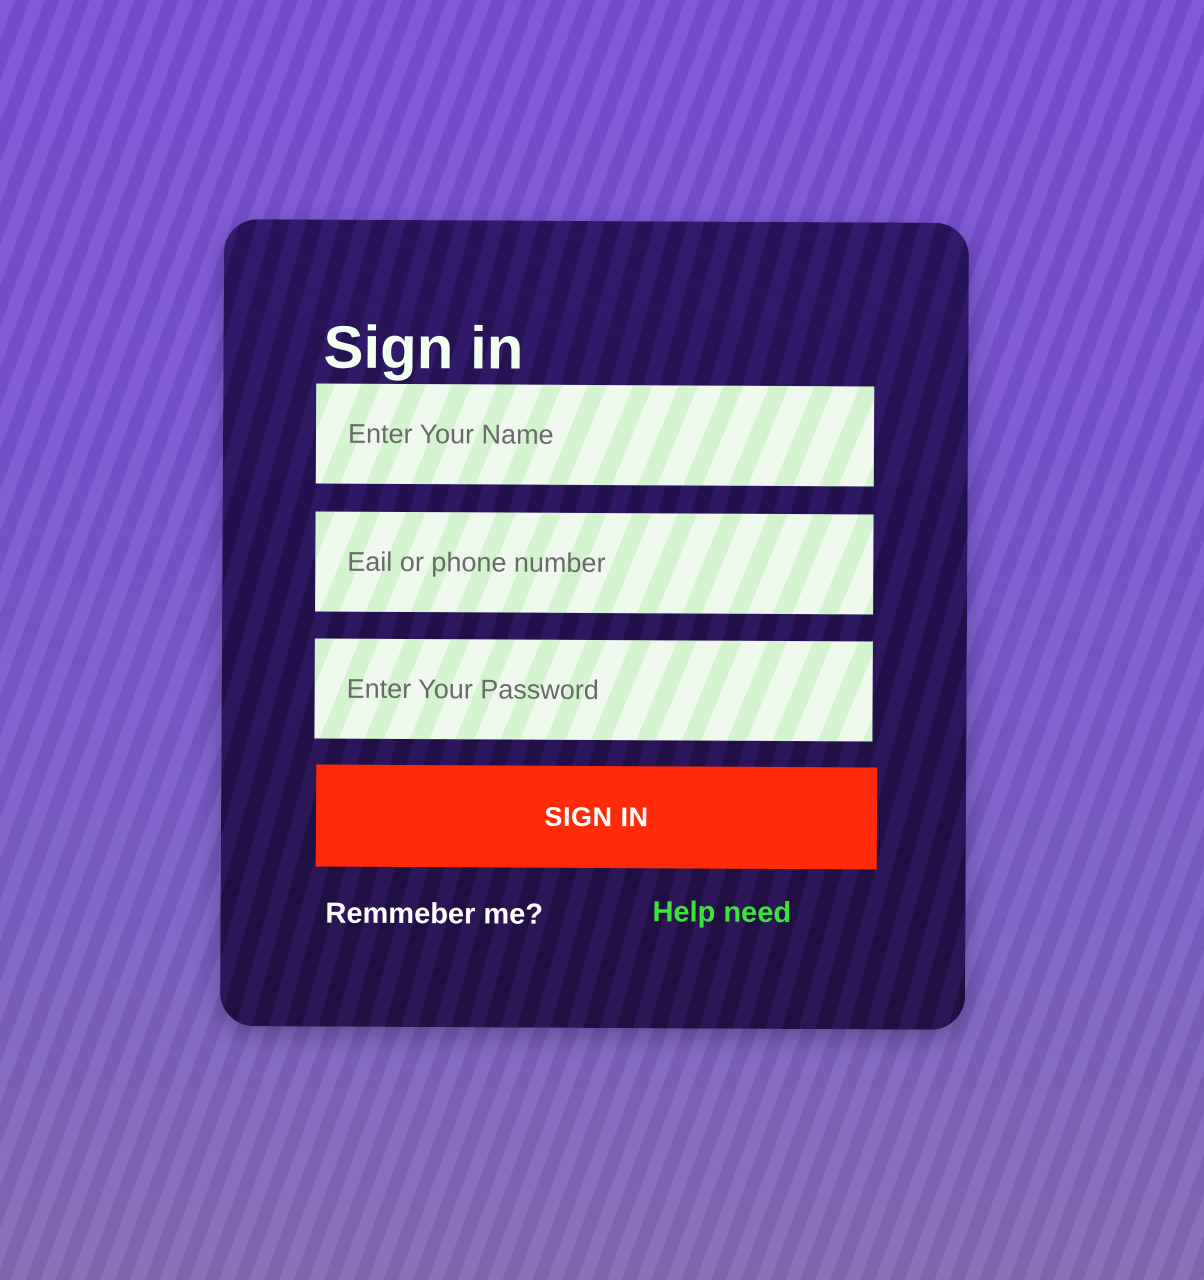 This screenshot has width=1204, height=1280. What do you see at coordinates (434, 915) in the screenshot?
I see `remember-me-label: Remmeber me?` at bounding box center [434, 915].